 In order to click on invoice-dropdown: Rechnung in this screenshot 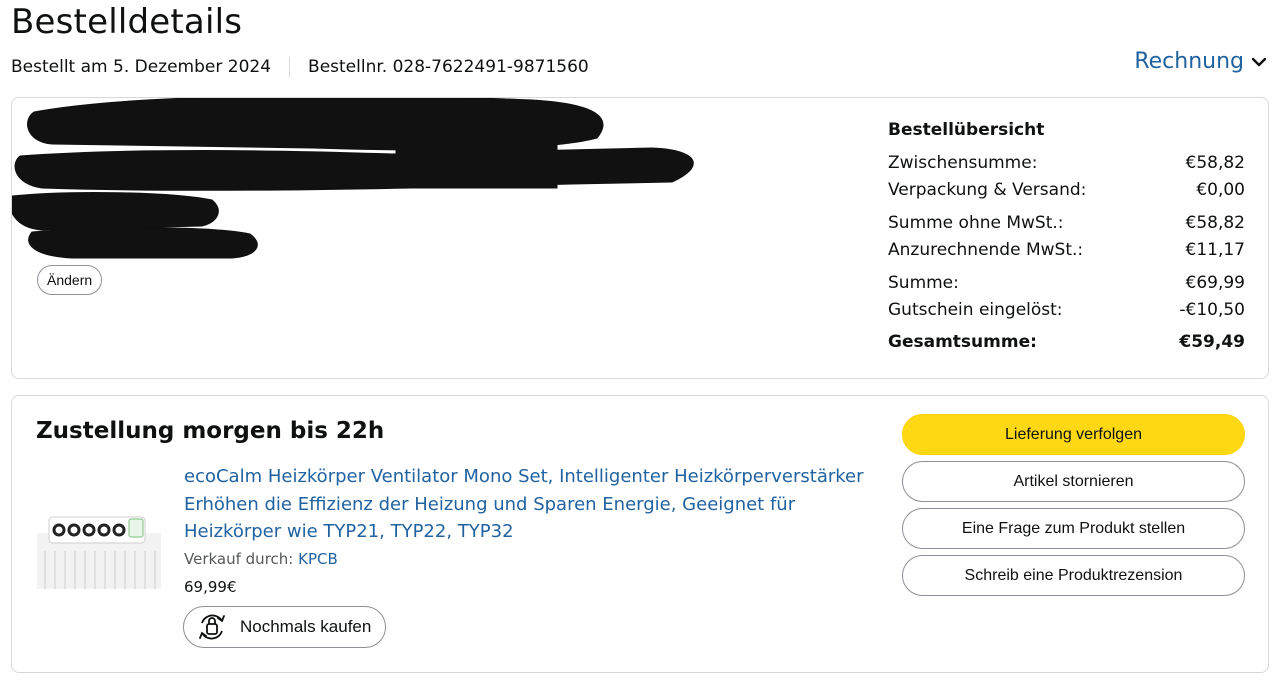, I will do `click(1201, 61)`.